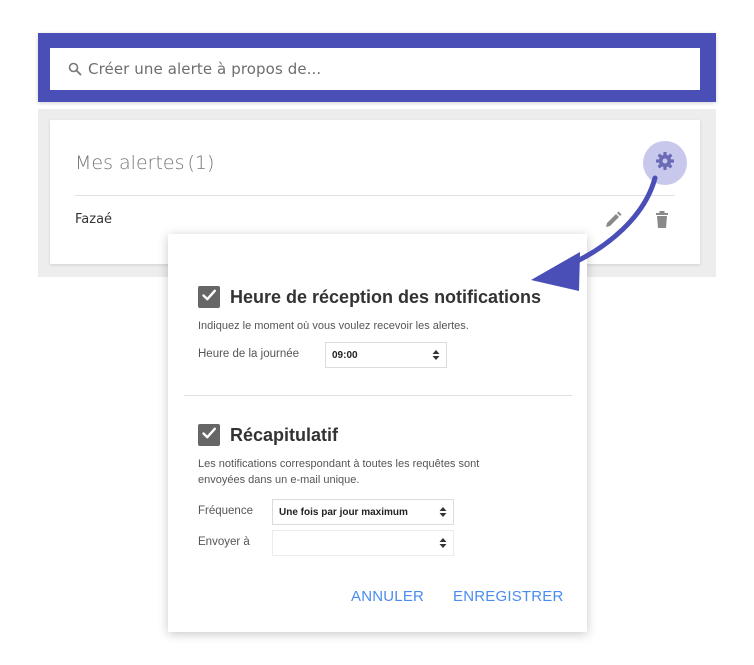 Image resolution: width=754 pixels, height=665 pixels. I want to click on settings-button, so click(665, 163).